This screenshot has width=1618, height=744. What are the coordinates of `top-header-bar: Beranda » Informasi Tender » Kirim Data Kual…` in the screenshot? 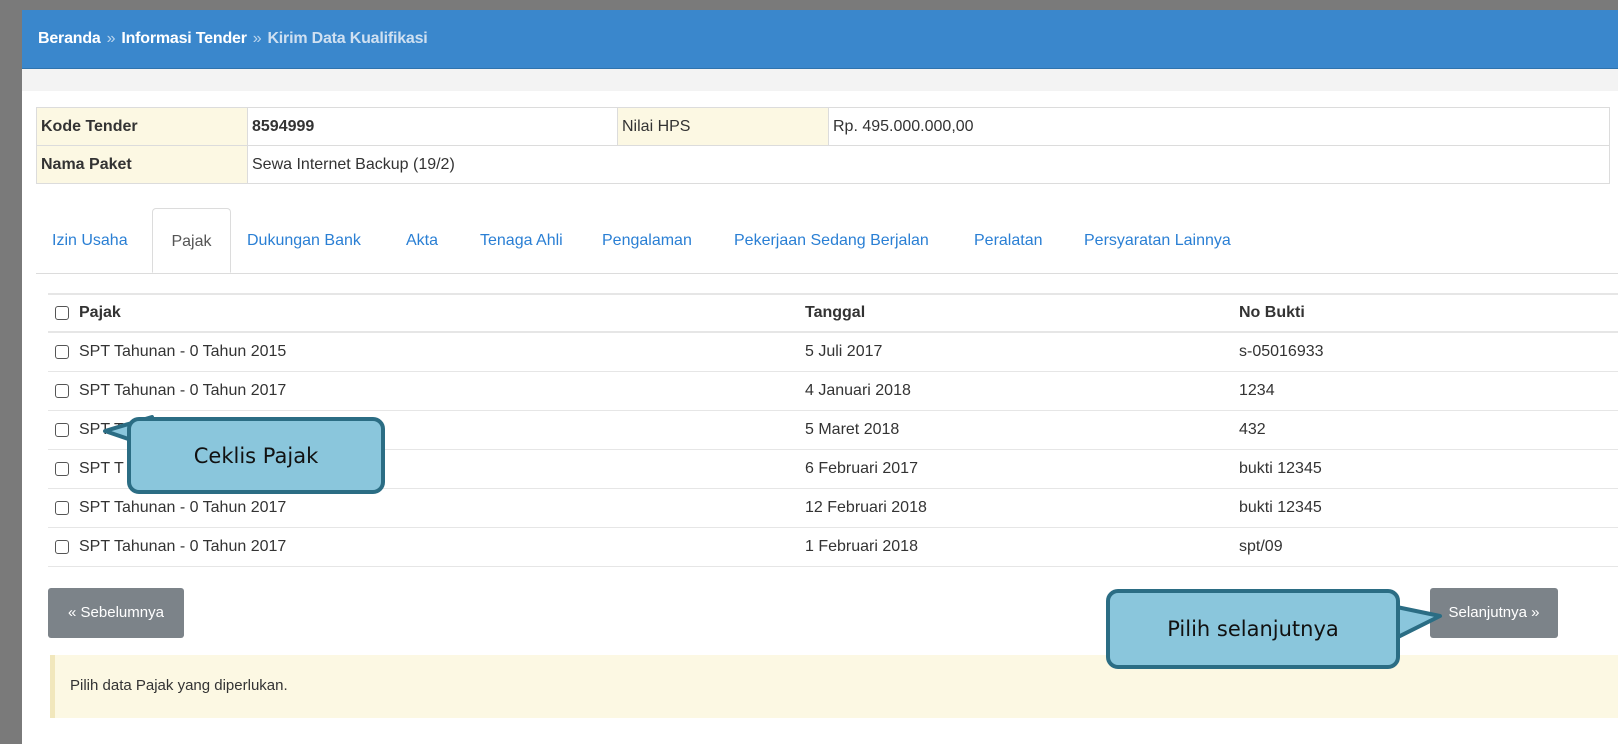 It's located at (820, 39).